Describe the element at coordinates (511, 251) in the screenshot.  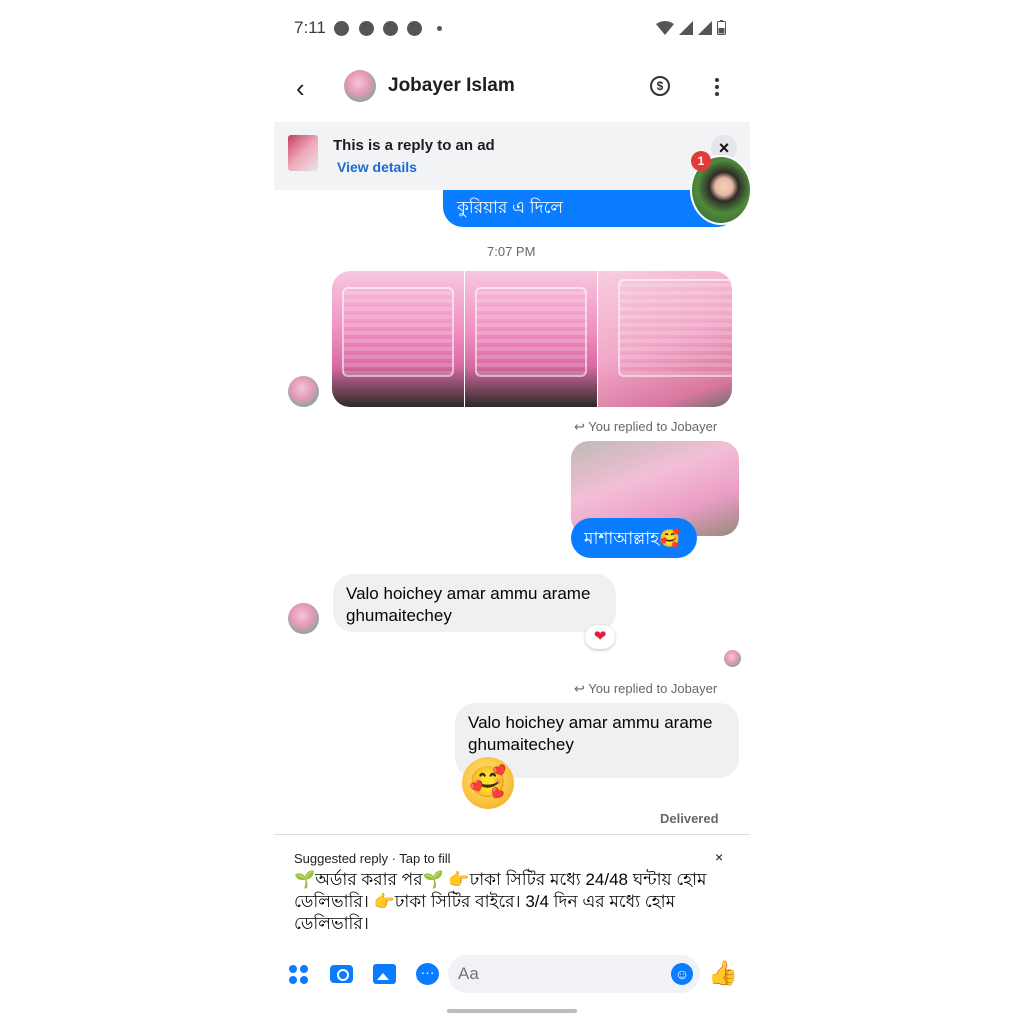
I see `timestamp: 7:07 PM` at that location.